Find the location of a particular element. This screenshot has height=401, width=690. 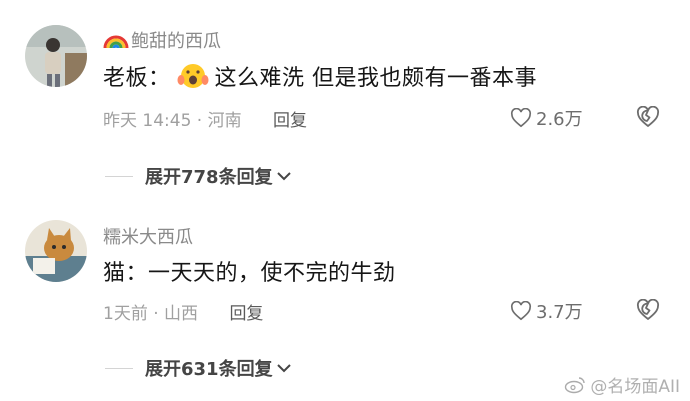

watermark-text: @名场面AII is located at coordinates (635, 387).